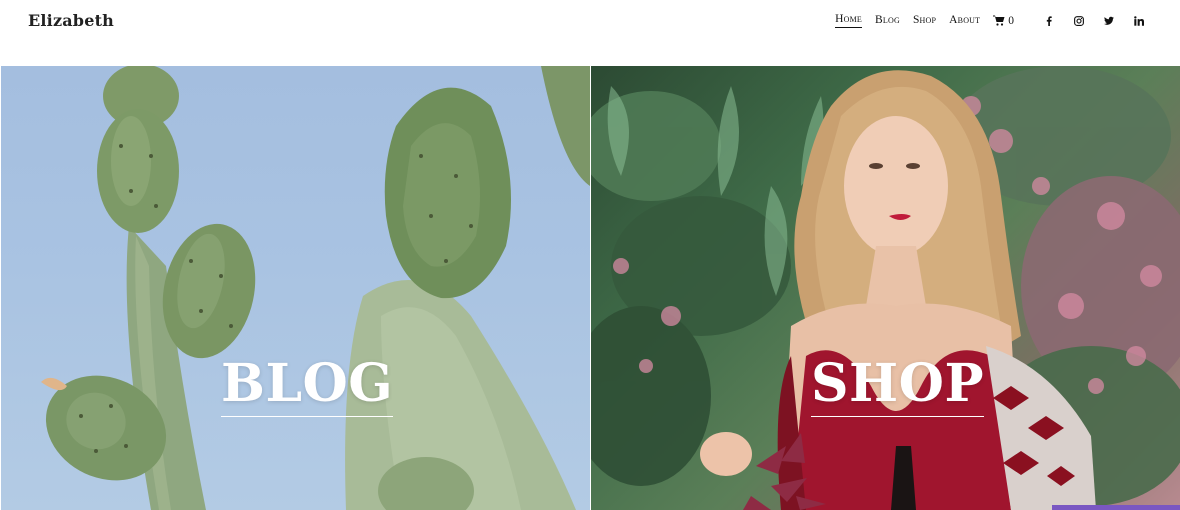  I want to click on facebook-icon, so click(1049, 20).